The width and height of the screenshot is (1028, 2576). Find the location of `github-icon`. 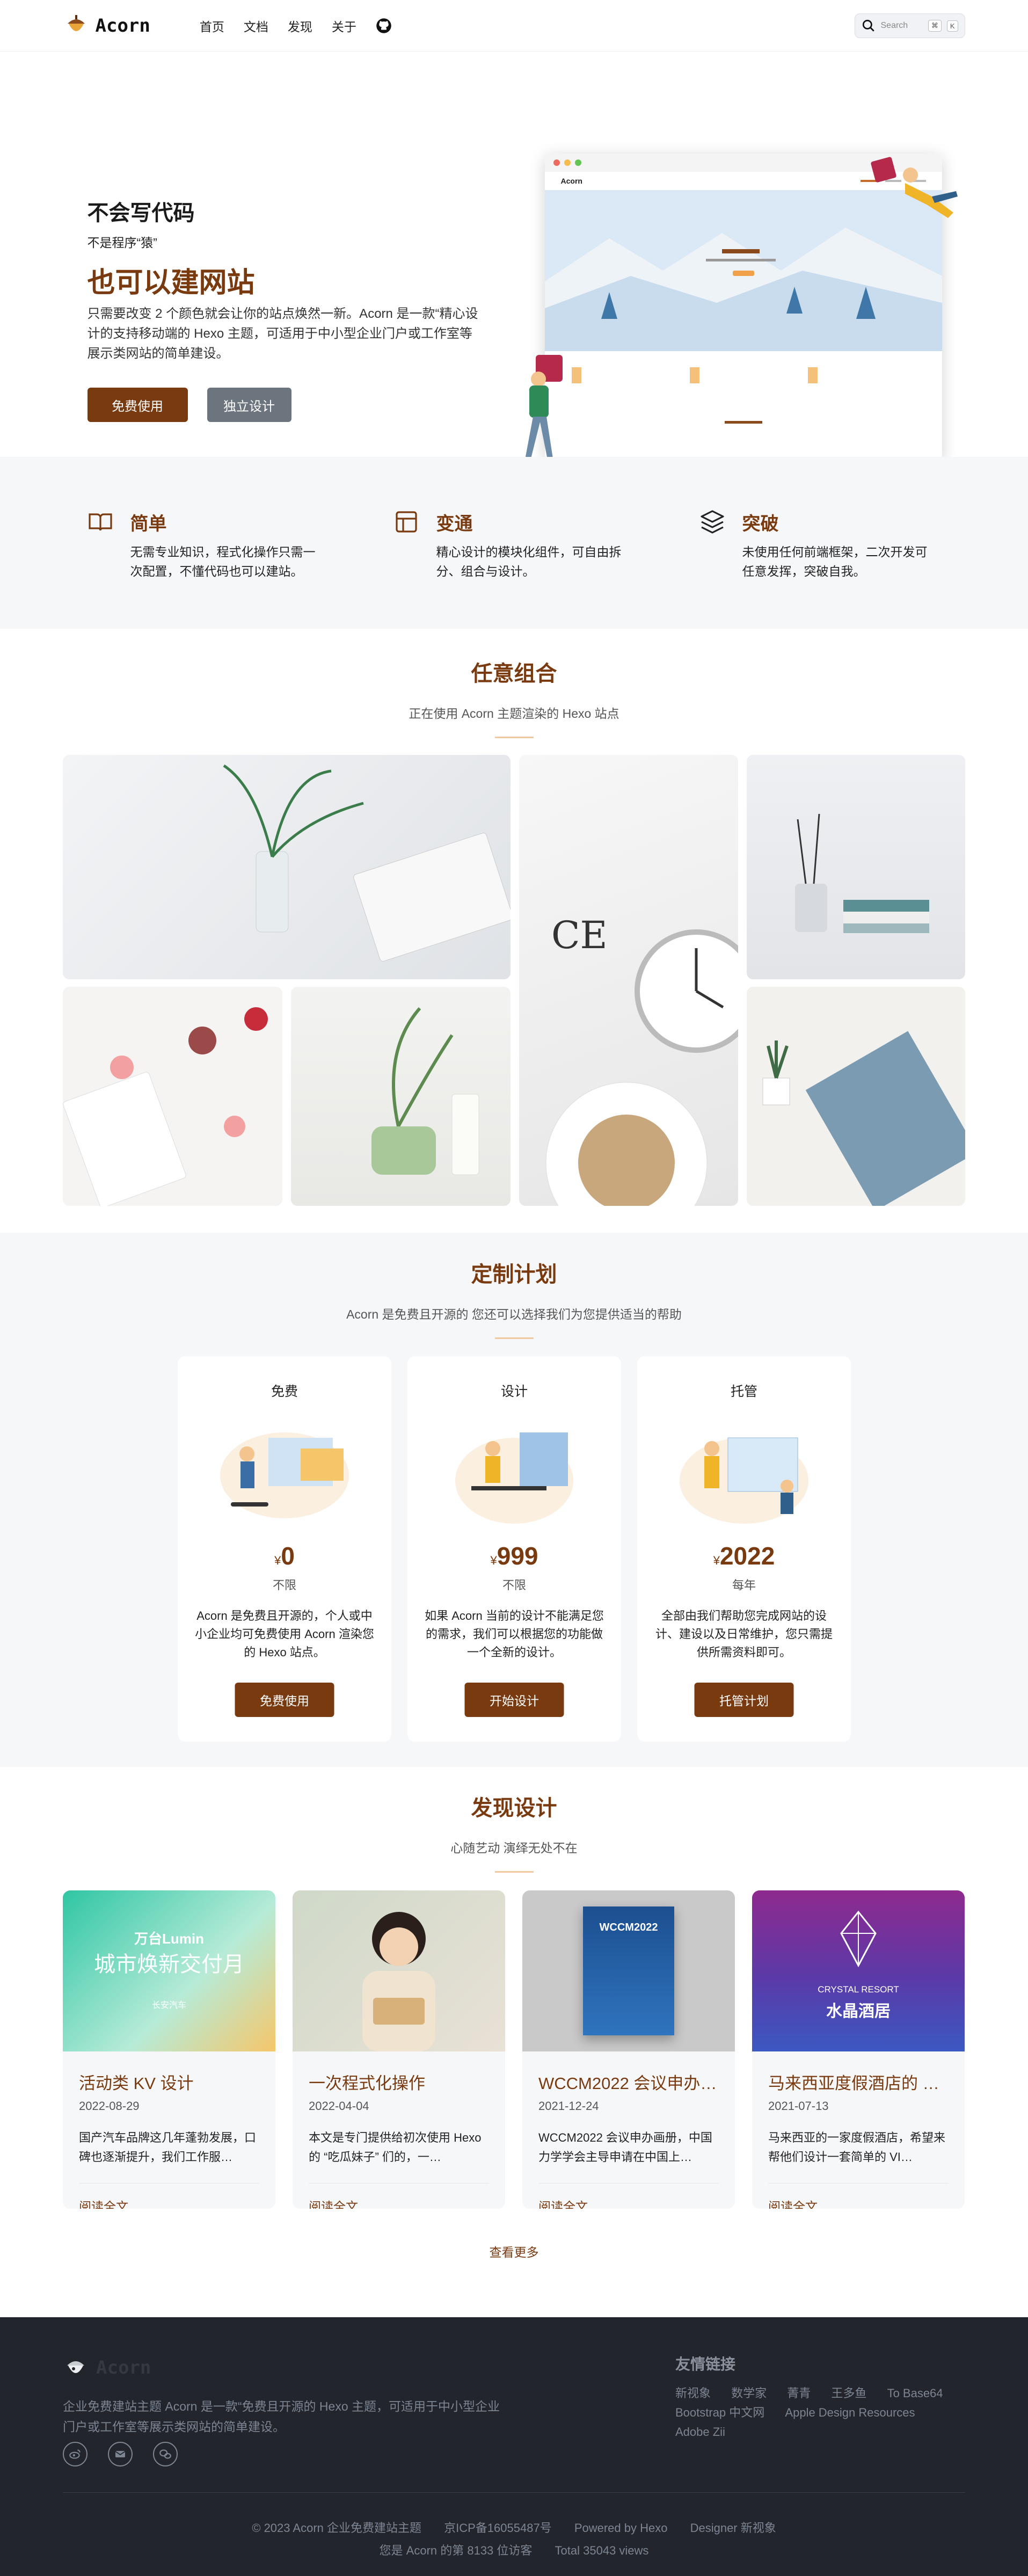

github-icon is located at coordinates (384, 26).